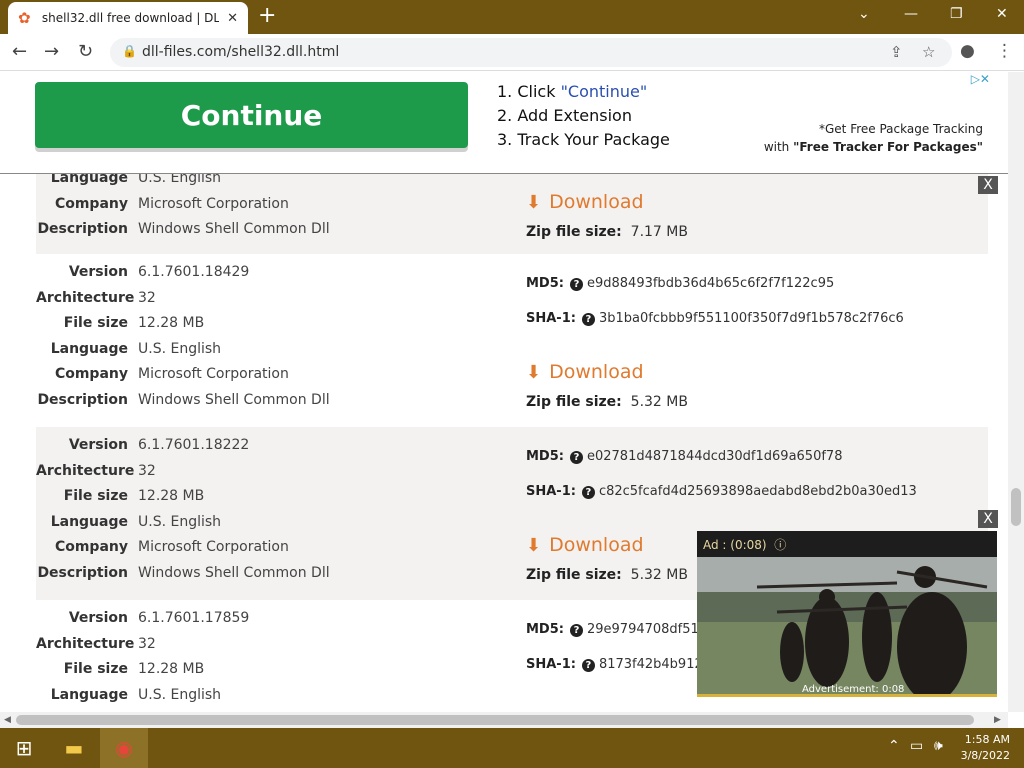 This screenshot has width=1024, height=768. Describe the element at coordinates (916, 746) in the screenshot. I see `network-icon: ▭` at that location.